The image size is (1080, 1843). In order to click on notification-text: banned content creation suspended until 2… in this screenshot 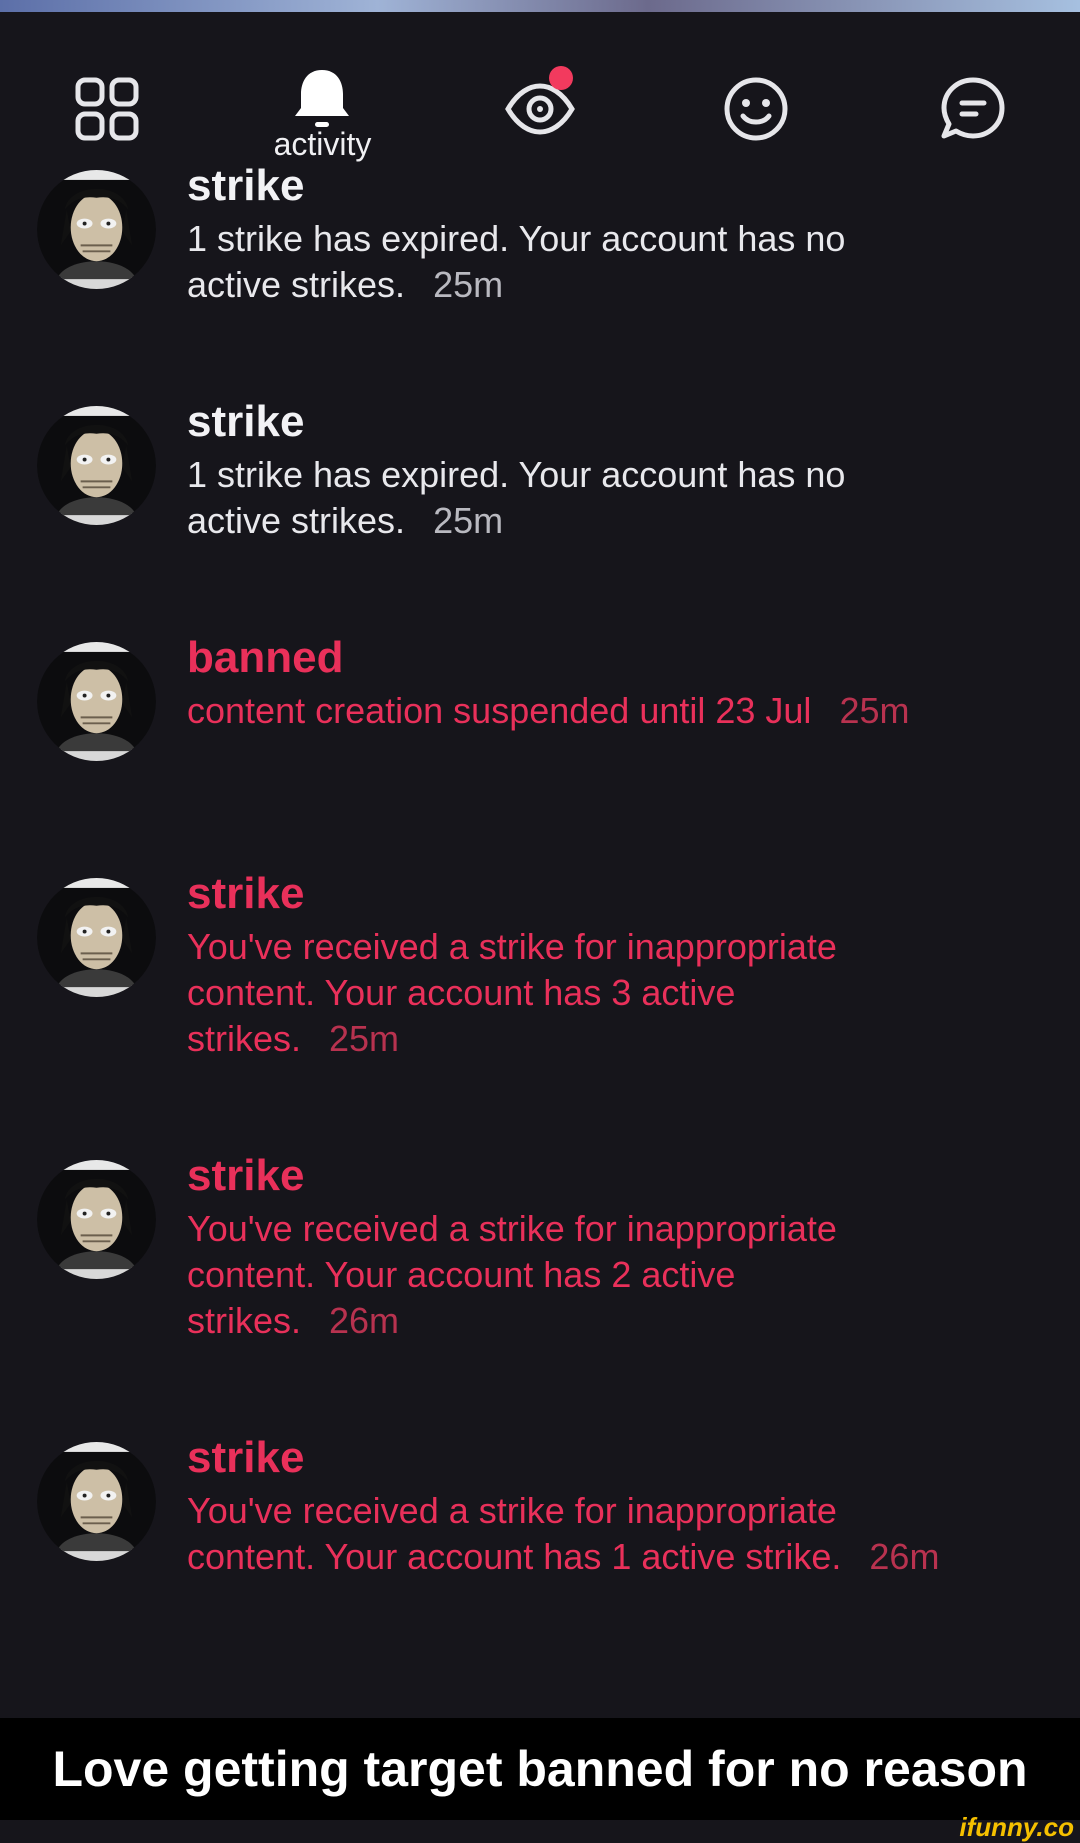, I will do `click(567, 683)`.